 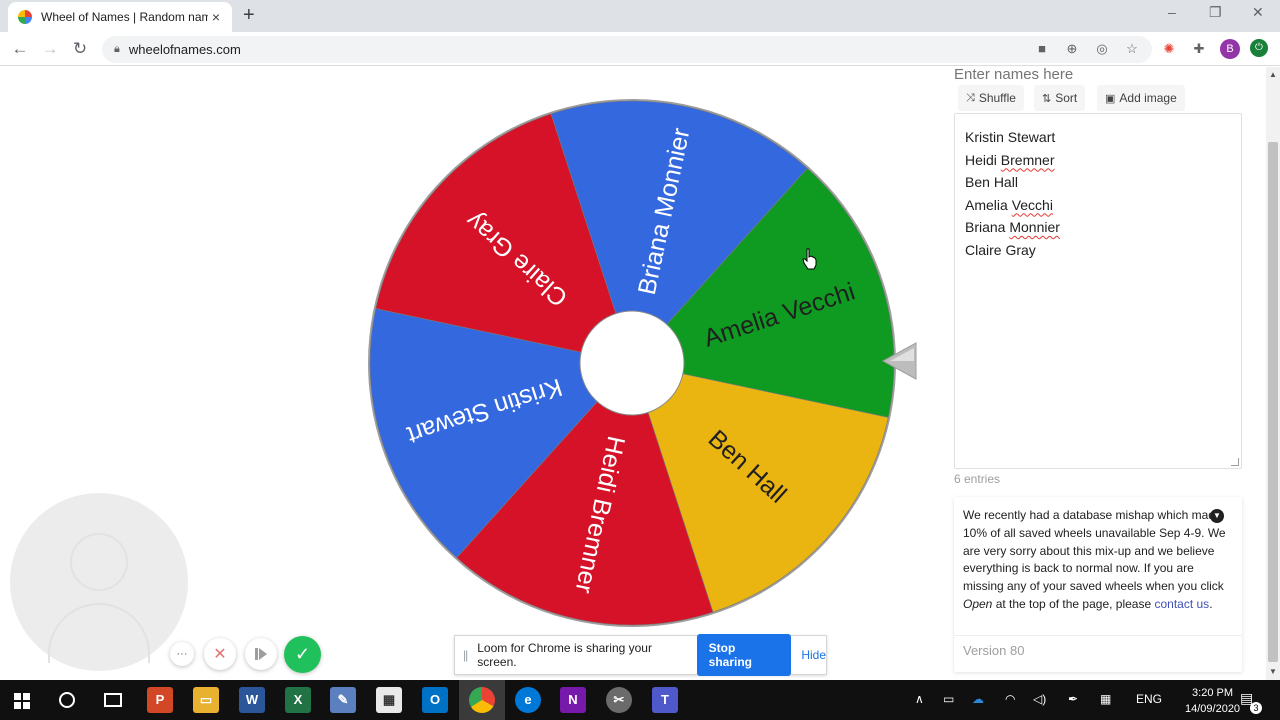 I want to click on zoom-icon: ⊕, so click(x=1072, y=49).